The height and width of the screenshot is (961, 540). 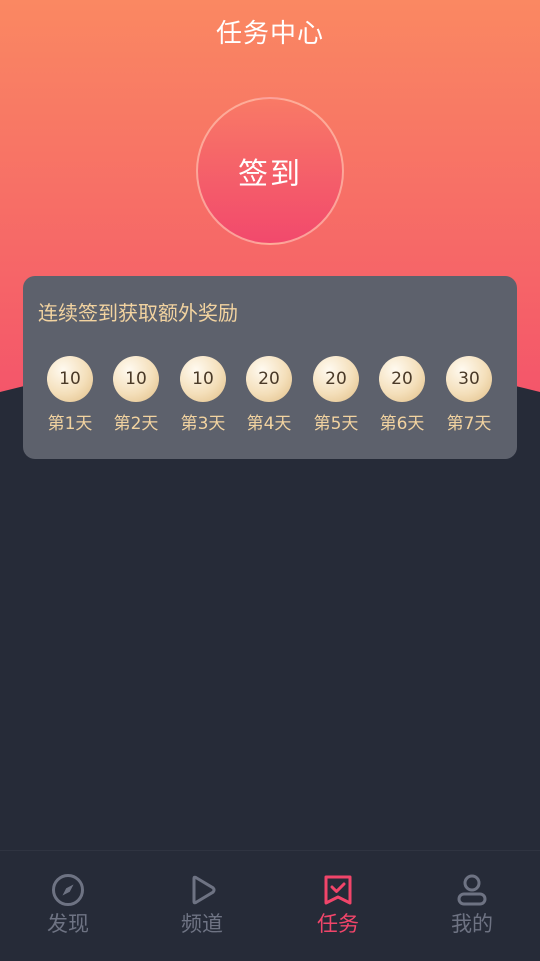 I want to click on reward-day: 20 第6天, so click(x=402, y=398).